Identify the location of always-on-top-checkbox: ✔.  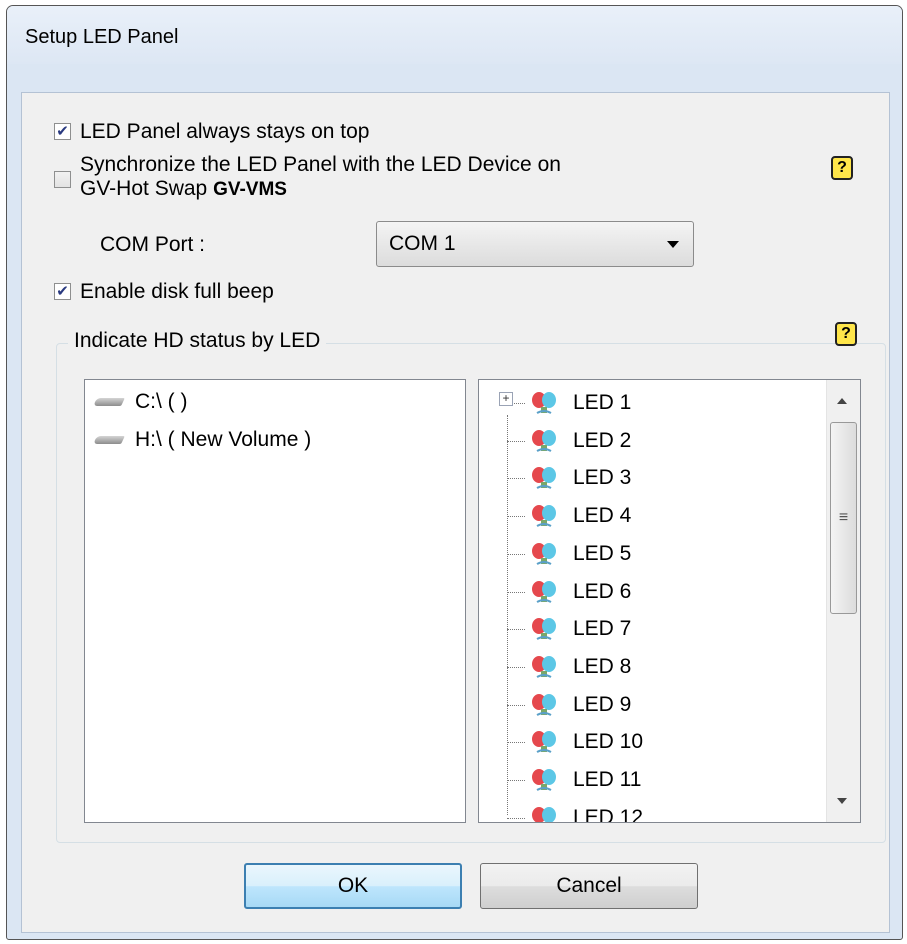
(62, 131).